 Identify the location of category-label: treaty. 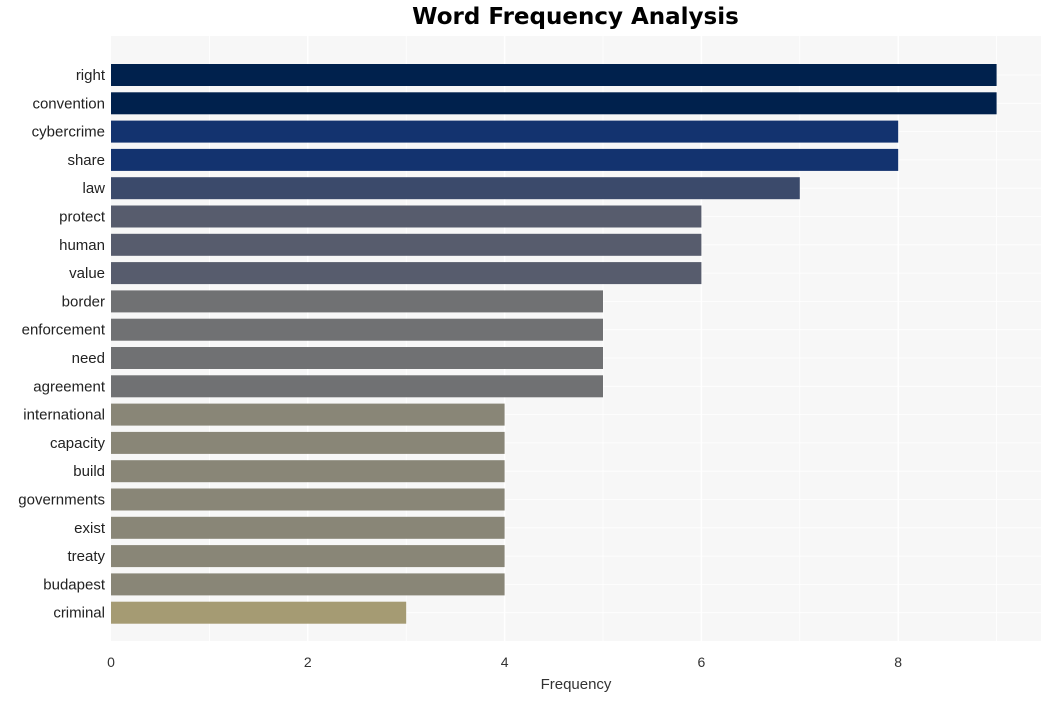
(86, 556).